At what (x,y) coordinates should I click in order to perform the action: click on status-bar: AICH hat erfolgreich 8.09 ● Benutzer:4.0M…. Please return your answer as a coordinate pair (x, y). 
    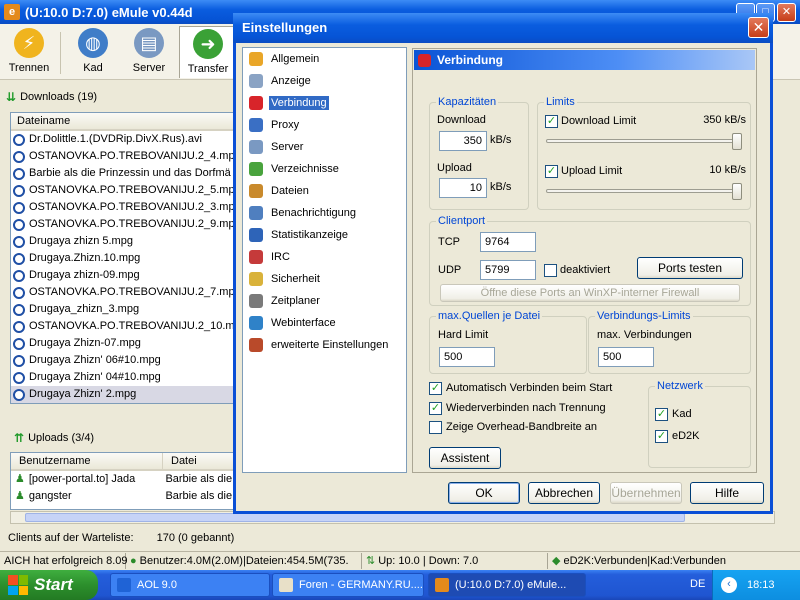
    Looking at the image, I should click on (400, 560).